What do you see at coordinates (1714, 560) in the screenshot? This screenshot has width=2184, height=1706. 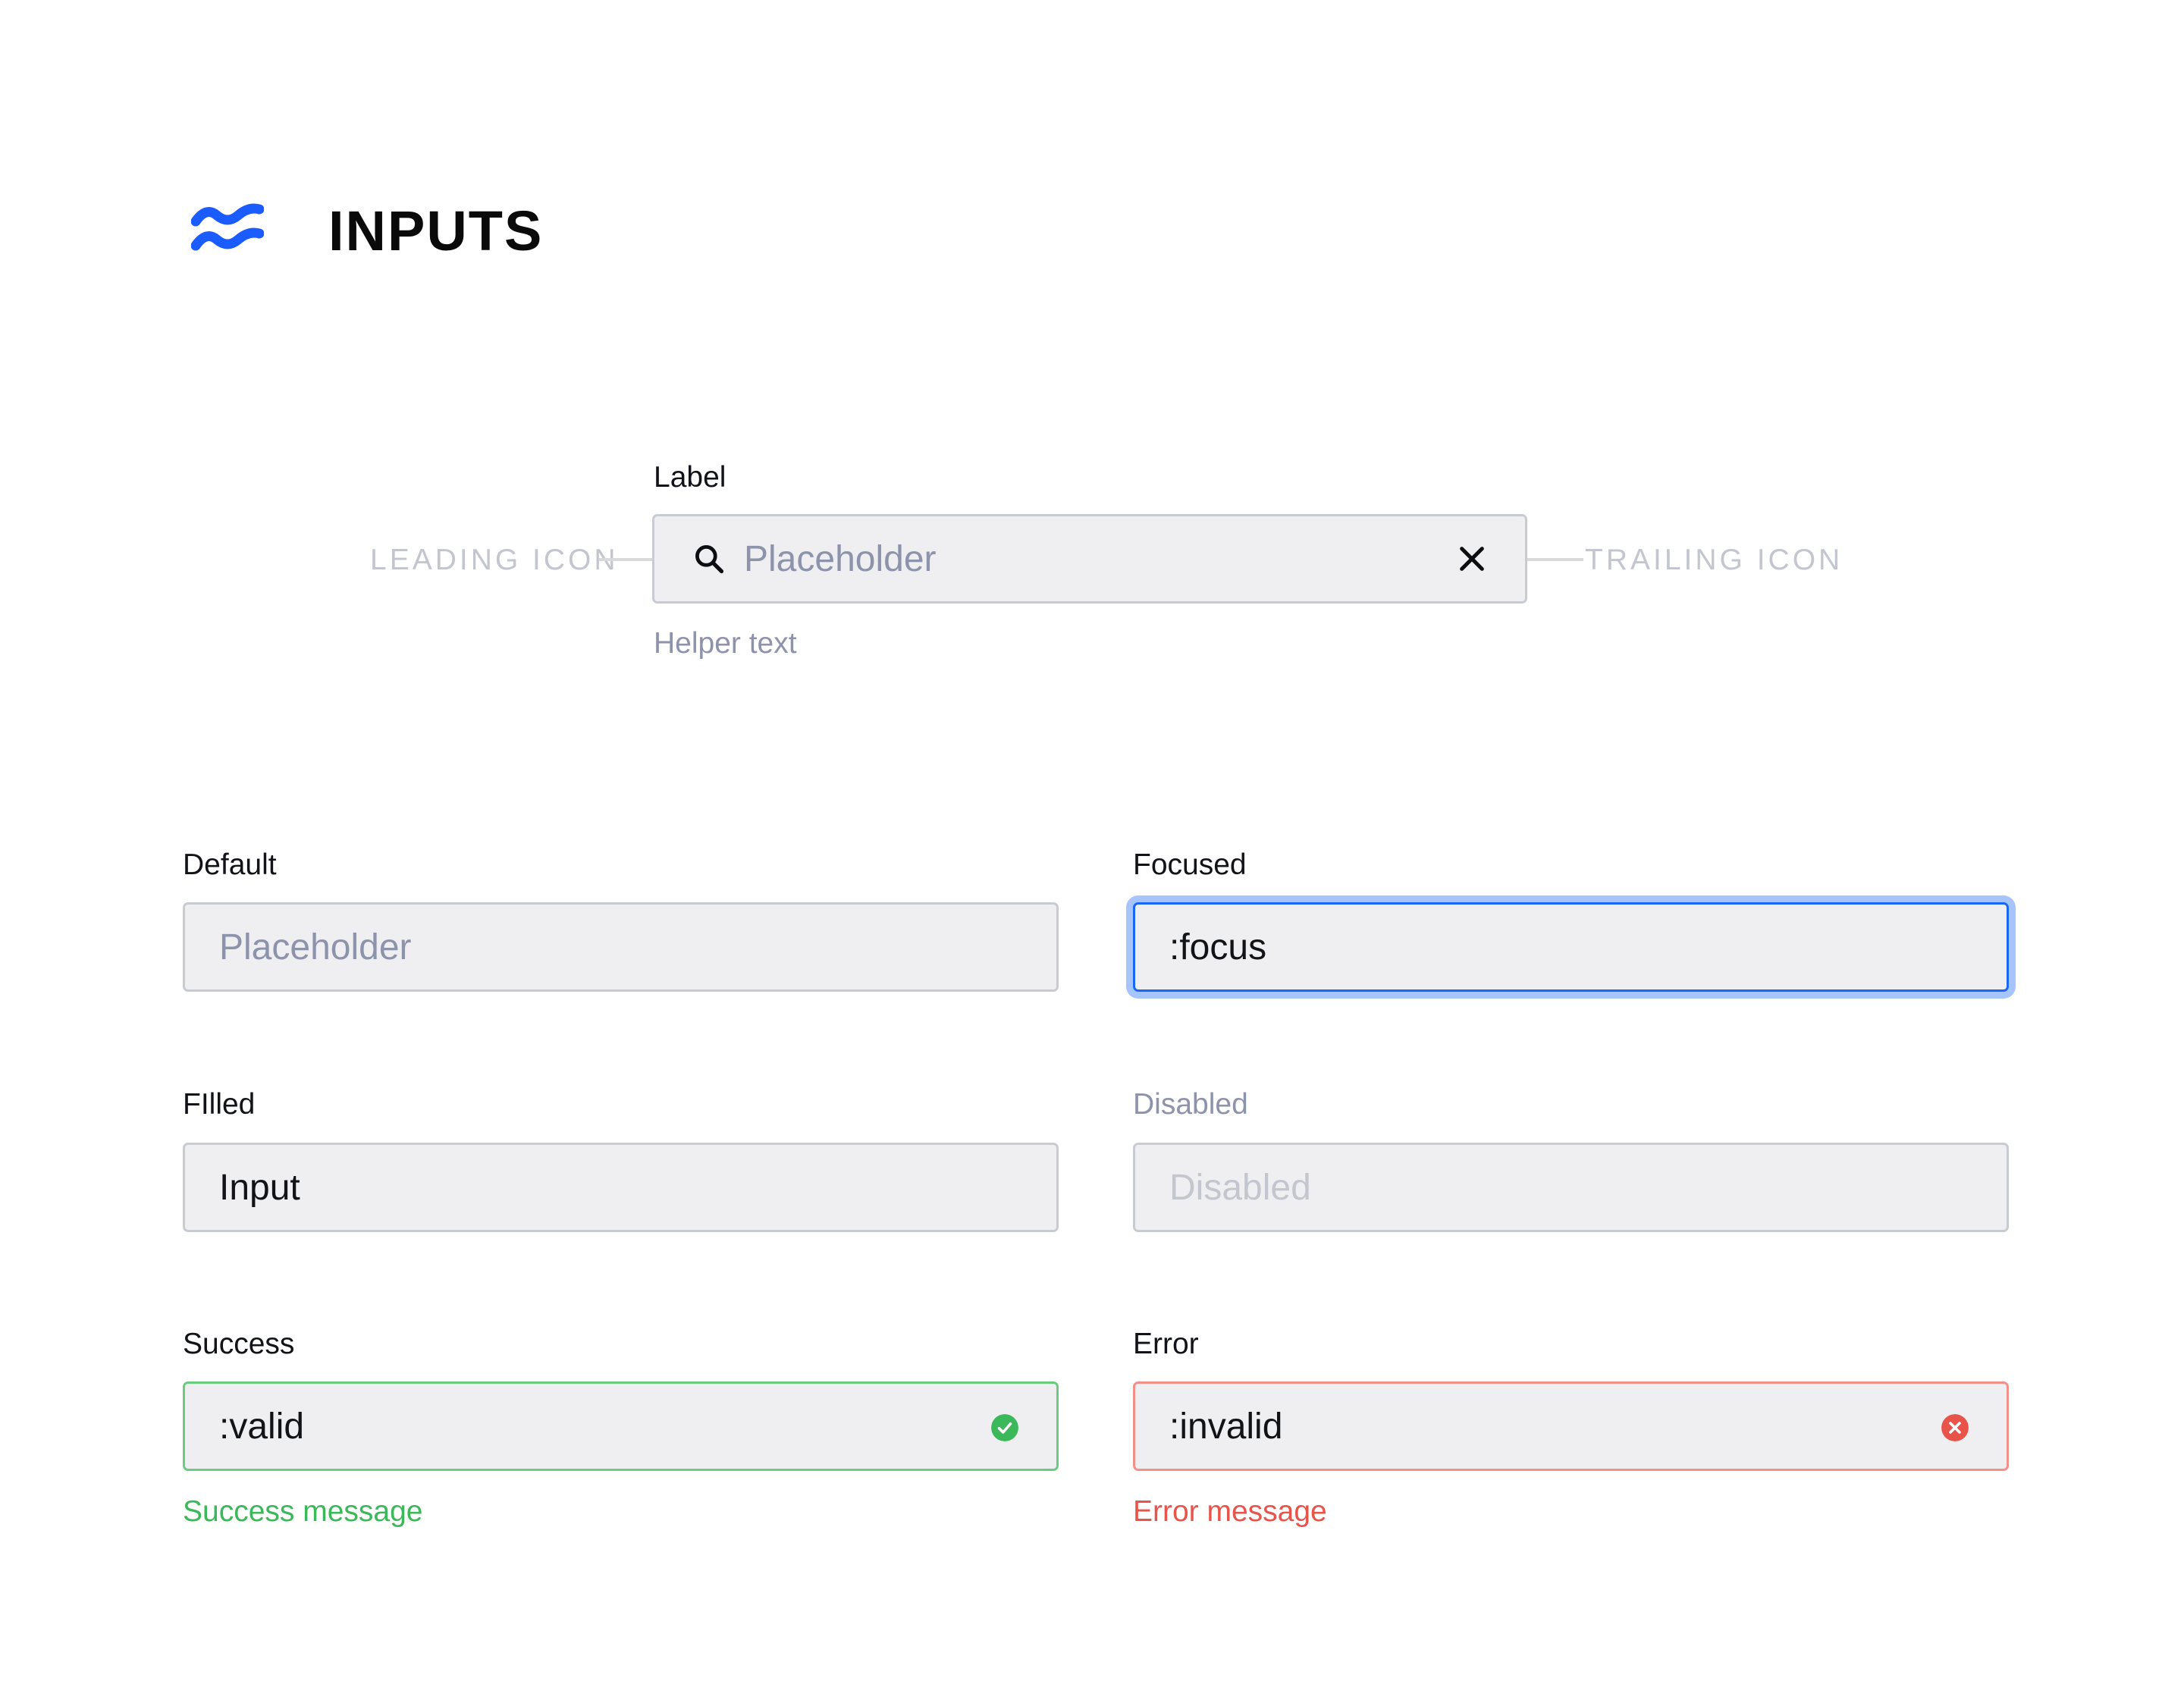 I see `trailing-icon-annotation: TRAILING ICON` at bounding box center [1714, 560].